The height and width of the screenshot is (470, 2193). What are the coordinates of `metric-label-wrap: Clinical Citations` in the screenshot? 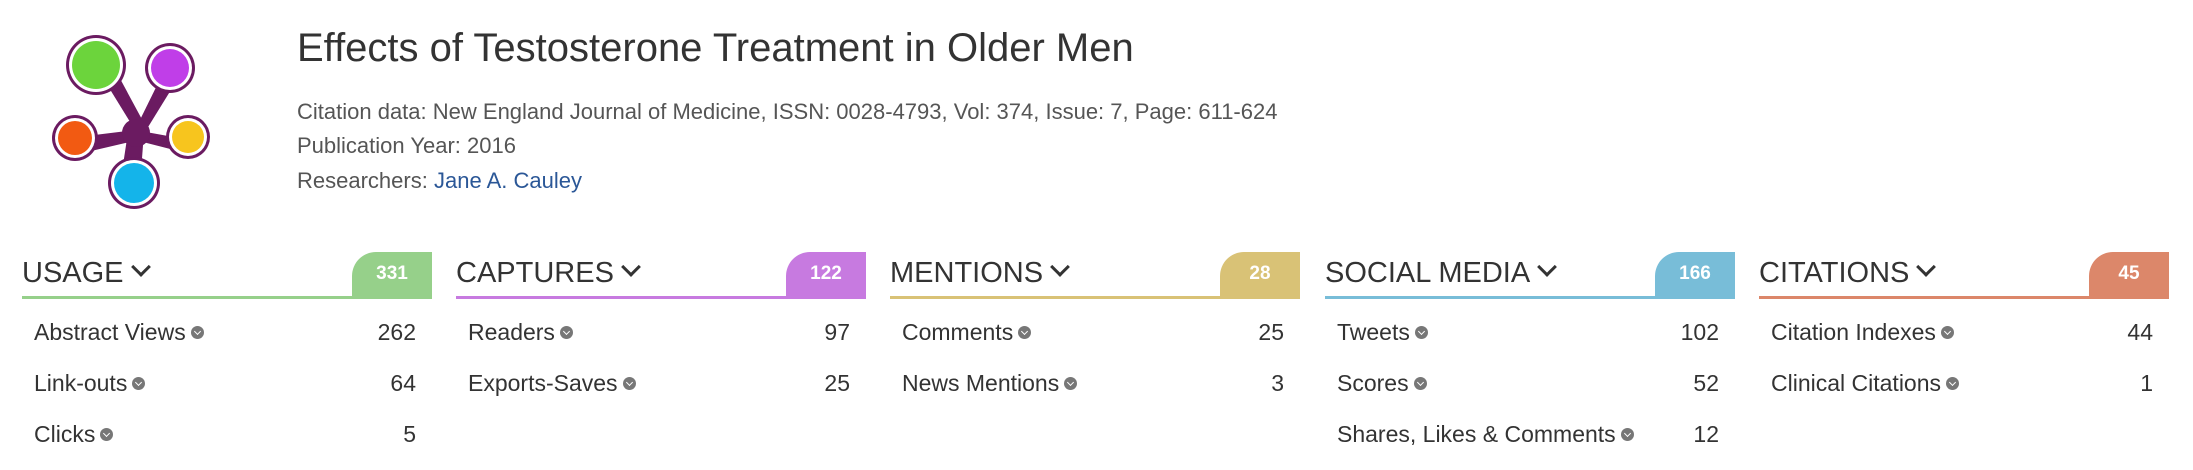 It's located at (1865, 383).